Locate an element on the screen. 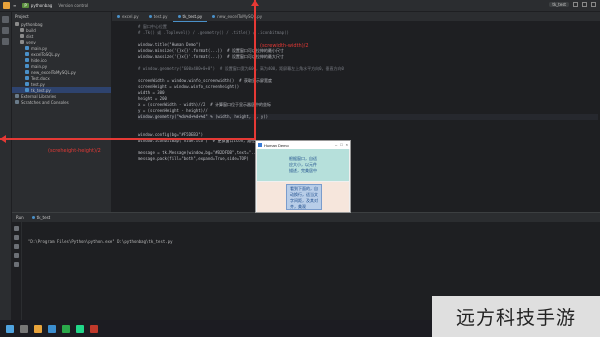 The width and height of the screenshot is (600, 337). edge-icon is located at coordinates (52, 328).